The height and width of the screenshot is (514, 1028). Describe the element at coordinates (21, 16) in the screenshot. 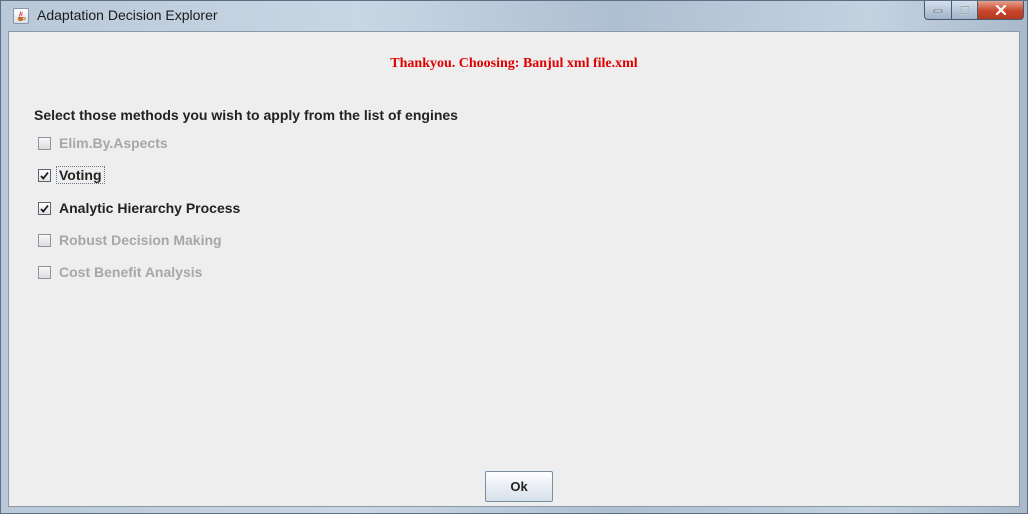

I see `java-cup-icon` at that location.